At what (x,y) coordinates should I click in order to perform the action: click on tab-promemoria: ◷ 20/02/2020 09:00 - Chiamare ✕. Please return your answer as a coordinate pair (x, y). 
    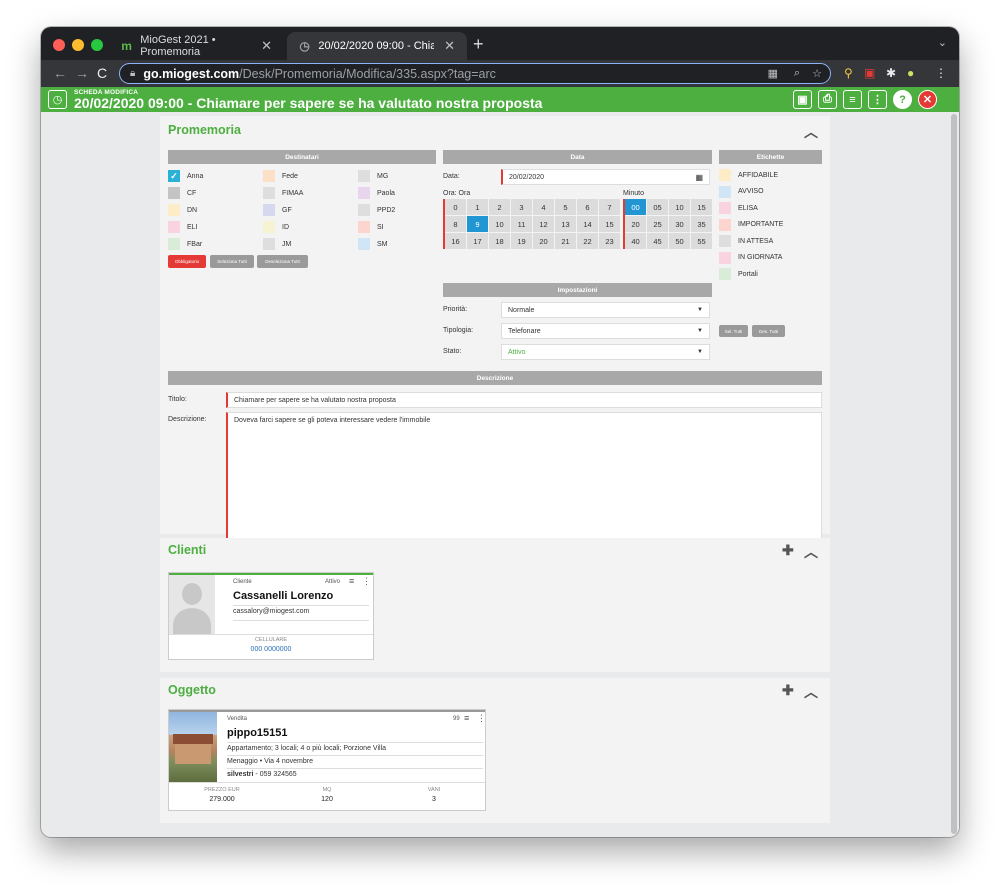
    Looking at the image, I should click on (377, 46).